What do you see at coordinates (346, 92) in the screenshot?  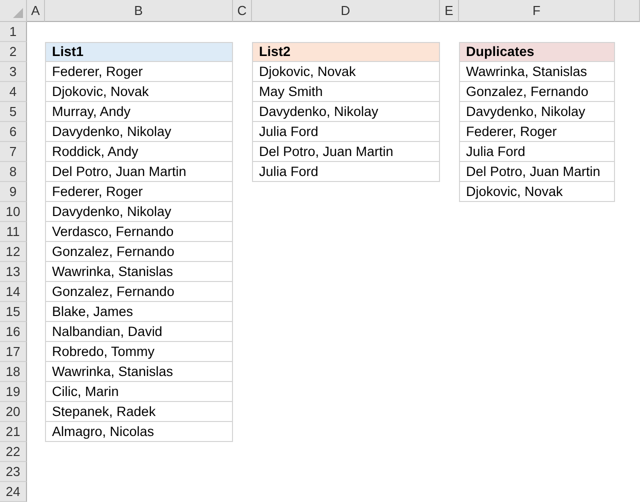 I see `table-cell: May Smith` at bounding box center [346, 92].